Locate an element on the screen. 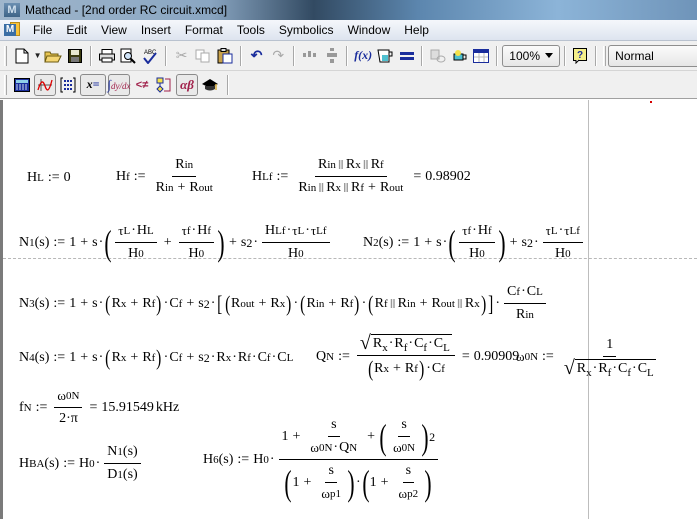 Image resolution: width=697 pixels, height=519 pixels. cut-icon: ✂ is located at coordinates (182, 56).